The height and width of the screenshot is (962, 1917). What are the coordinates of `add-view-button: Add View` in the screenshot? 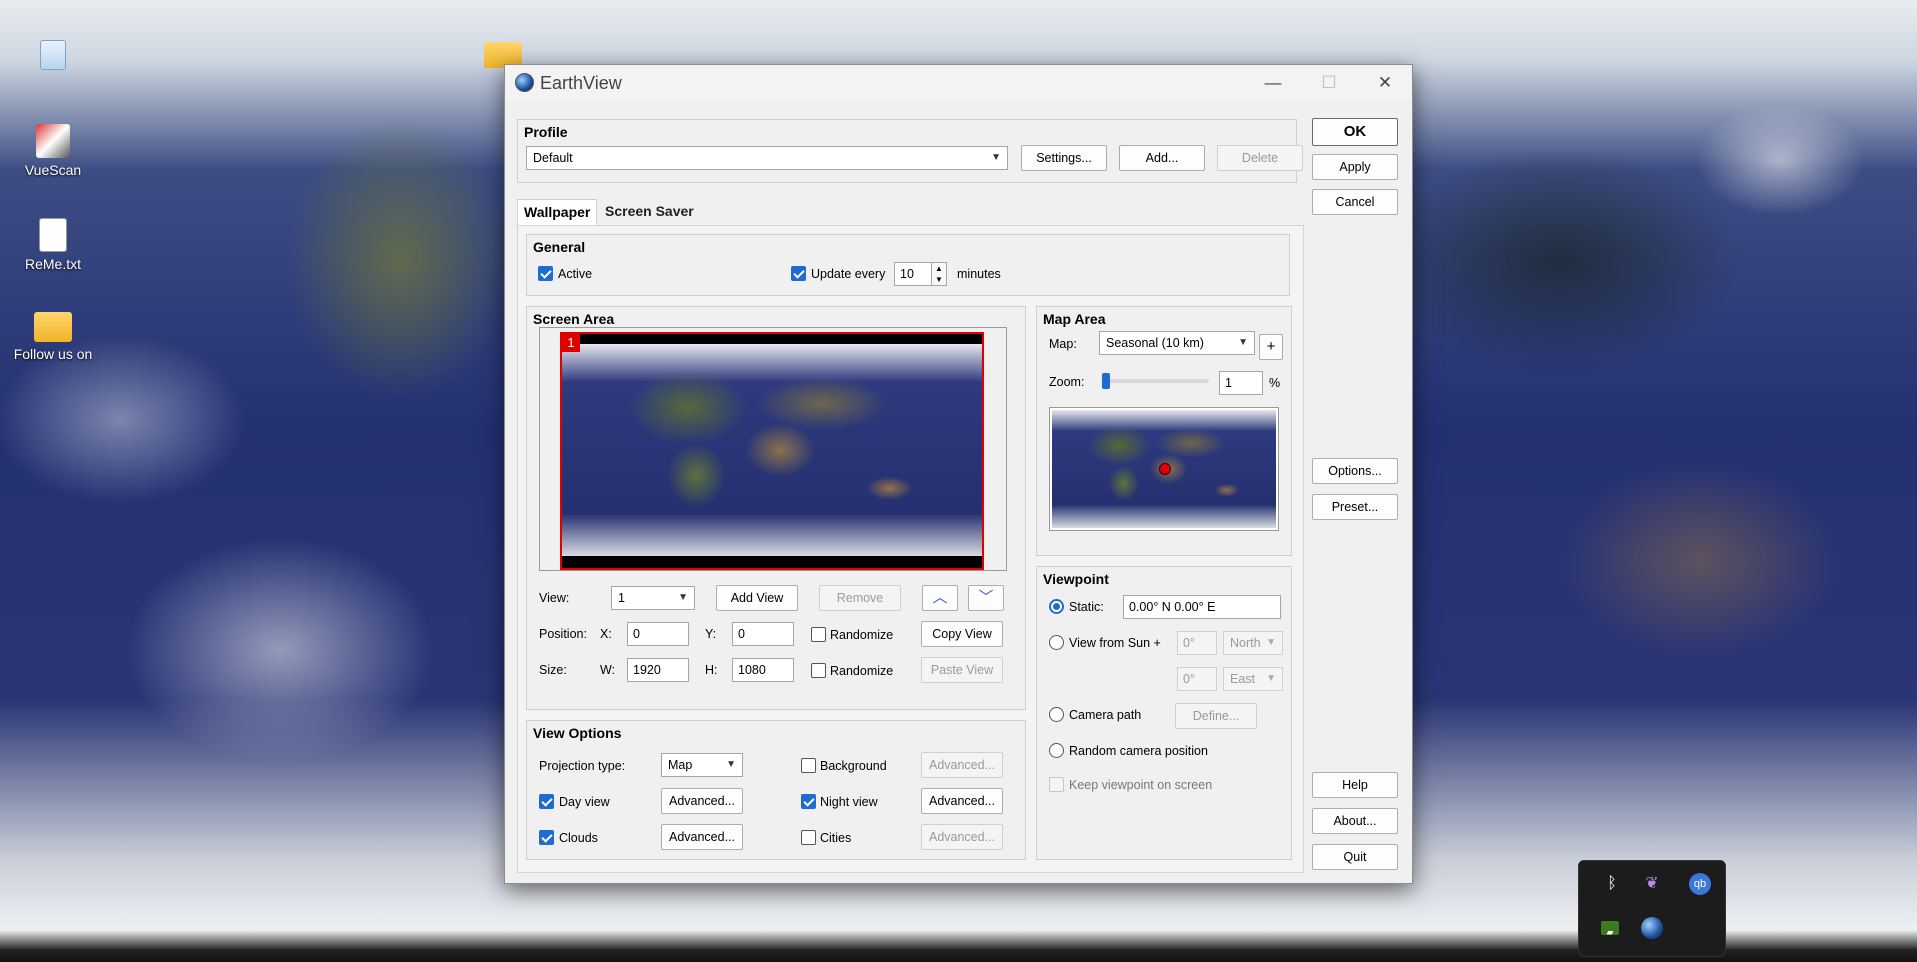 It's located at (757, 598).